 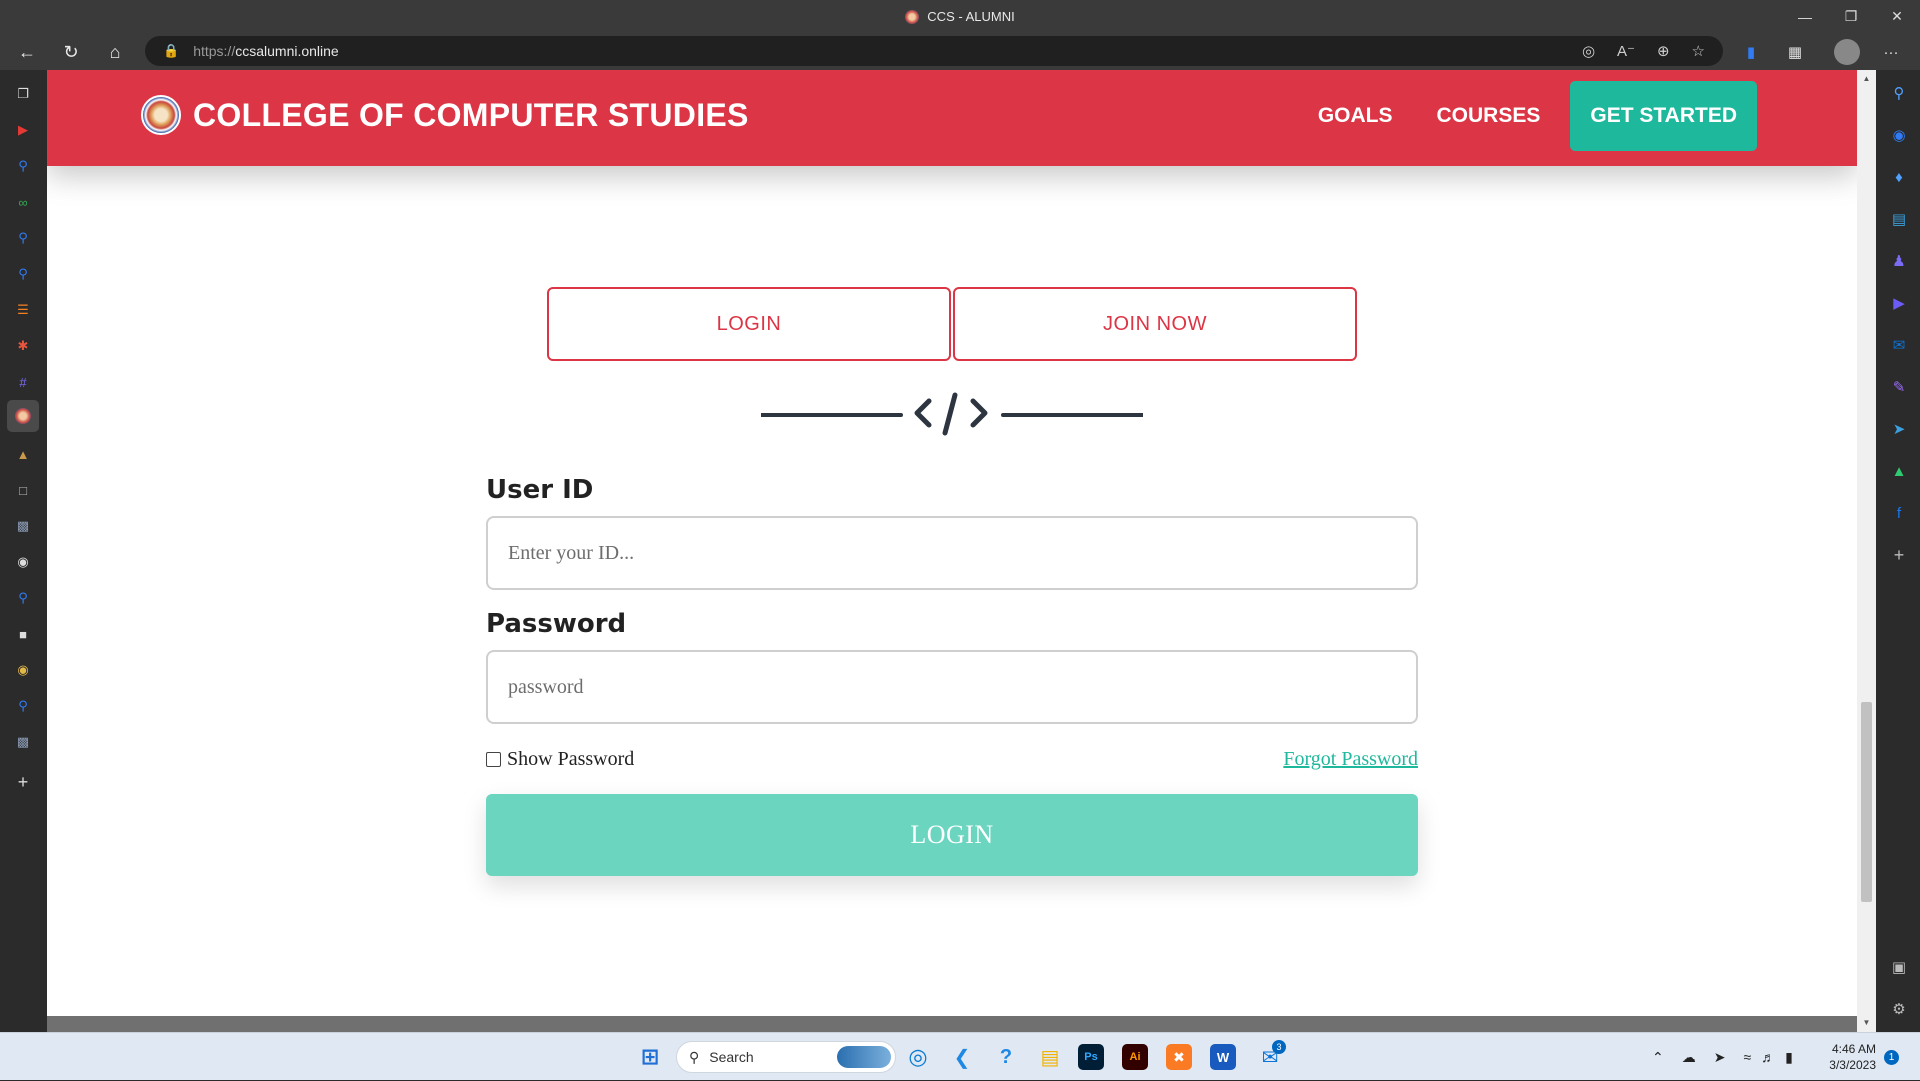 I want to click on zoom-icon: ⊕, so click(x=1663, y=51).